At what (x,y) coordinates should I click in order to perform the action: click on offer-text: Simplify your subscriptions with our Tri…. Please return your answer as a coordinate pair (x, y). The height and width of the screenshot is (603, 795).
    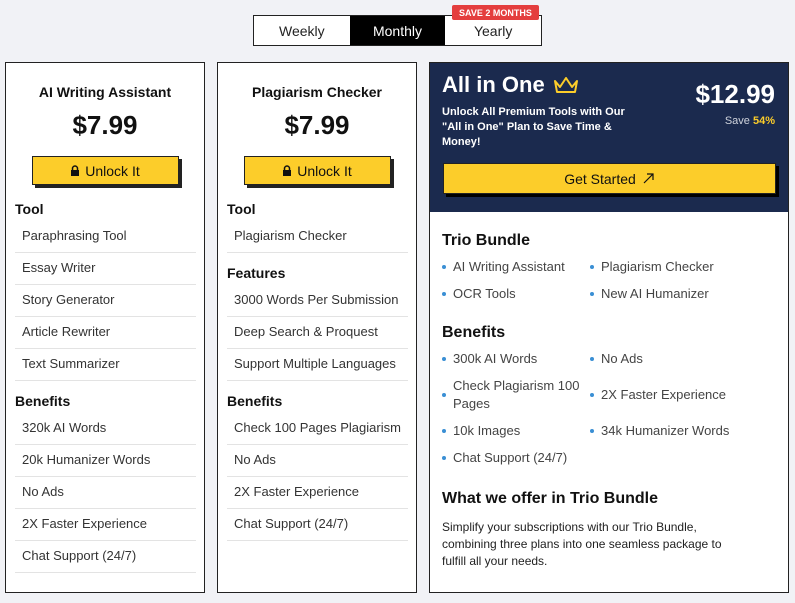
    Looking at the image, I should click on (582, 544).